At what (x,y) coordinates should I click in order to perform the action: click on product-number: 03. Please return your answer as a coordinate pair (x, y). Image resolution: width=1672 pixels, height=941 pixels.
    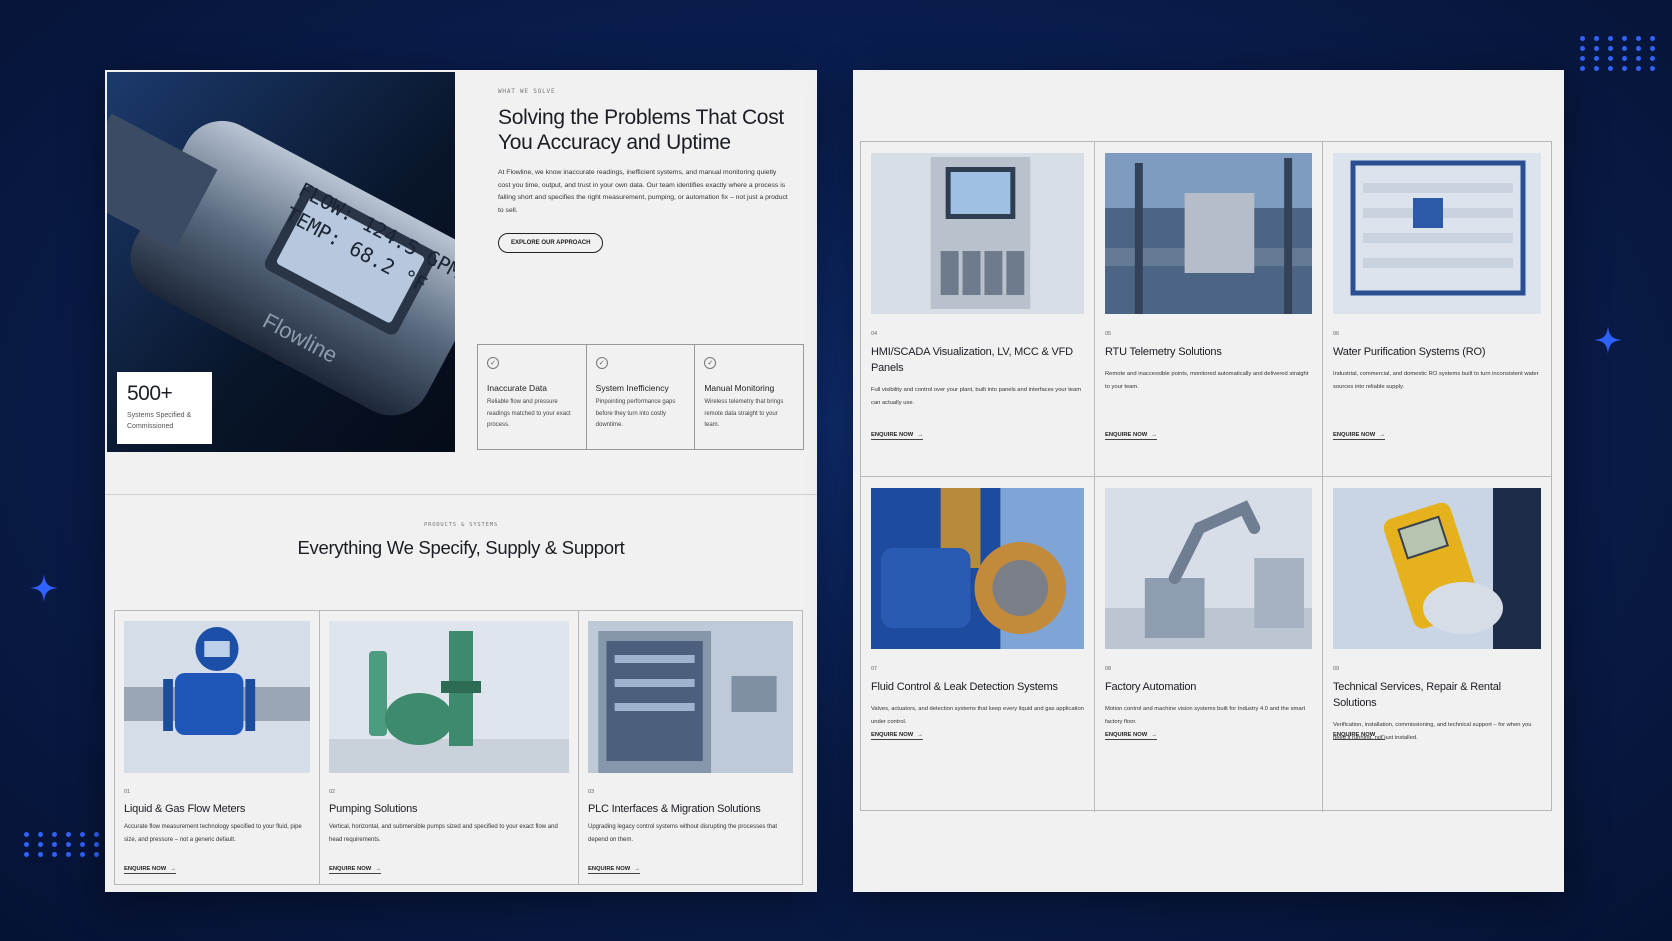
    Looking at the image, I should click on (591, 792).